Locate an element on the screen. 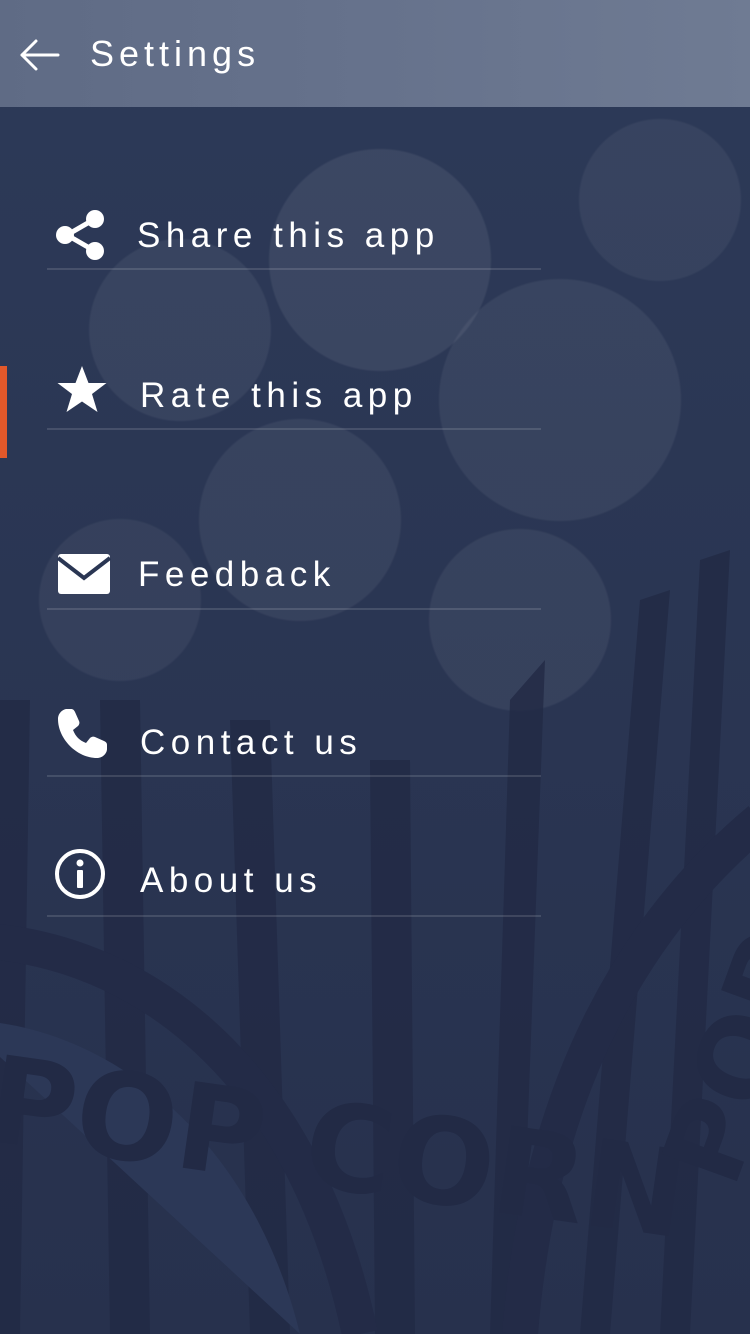 Image resolution: width=750 pixels, height=1334 pixels. menu-item-feedback: Feedback is located at coordinates (294, 559).